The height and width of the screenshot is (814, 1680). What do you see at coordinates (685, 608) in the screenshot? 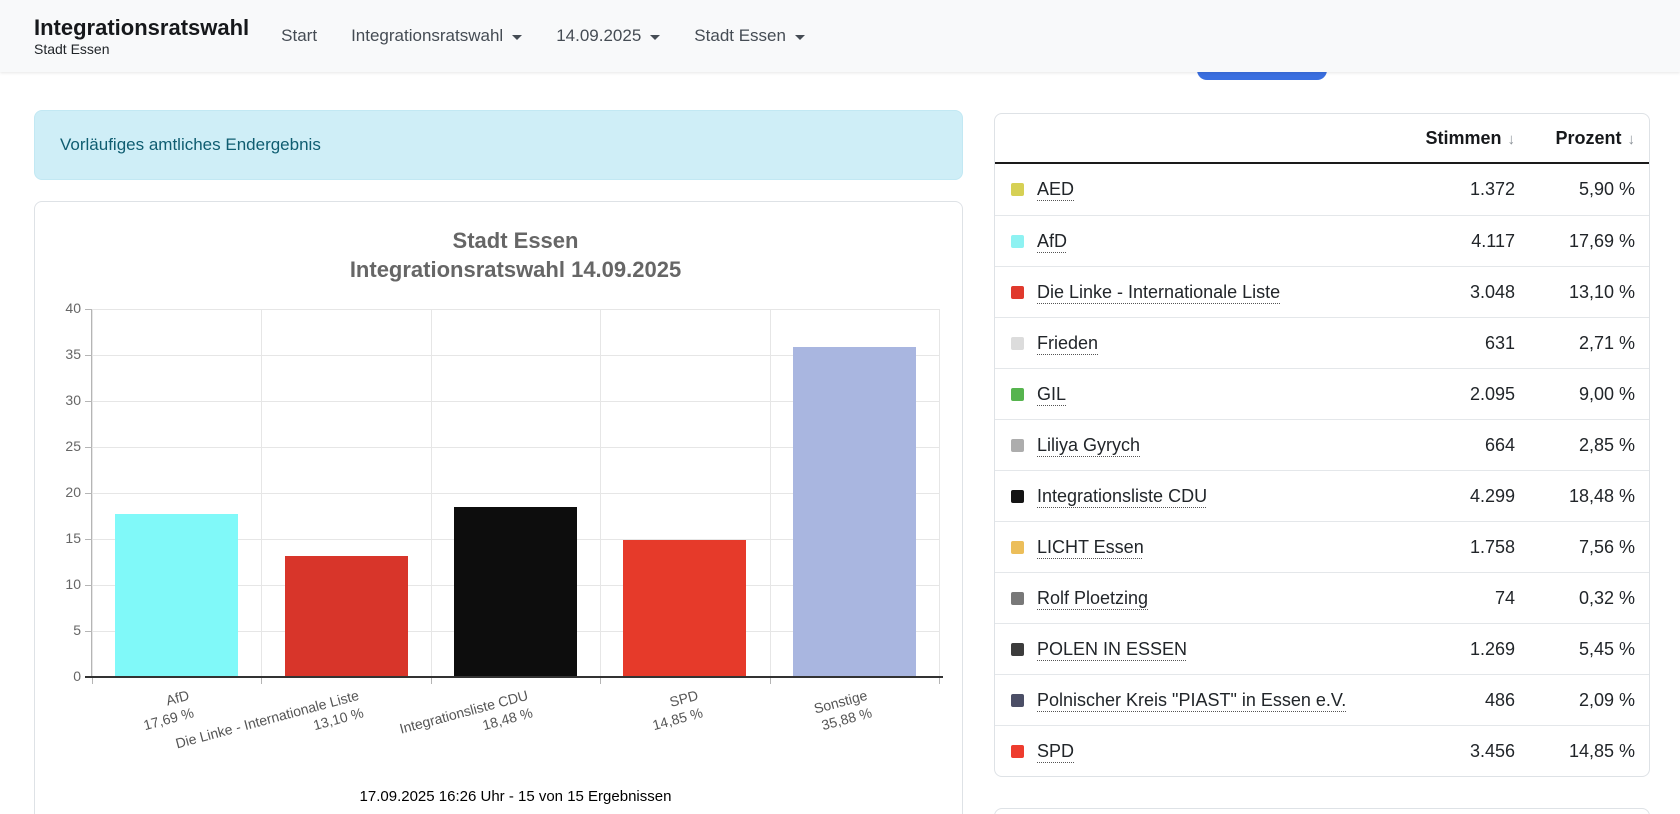
I see `bar-SPD` at bounding box center [685, 608].